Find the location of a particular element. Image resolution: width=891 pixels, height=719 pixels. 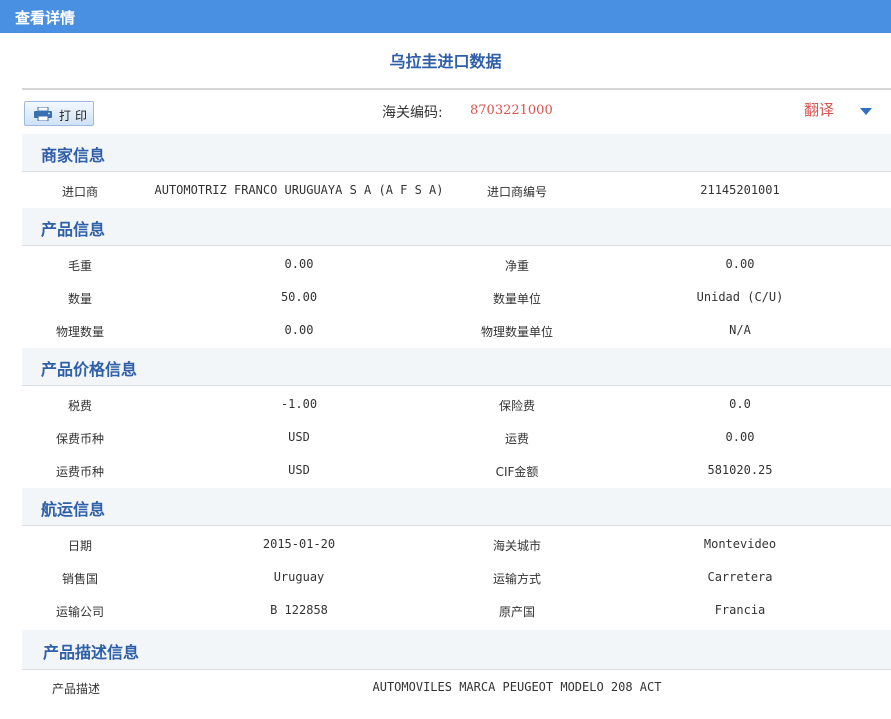

section-merchant-header: 商家信息 is located at coordinates (456, 153).